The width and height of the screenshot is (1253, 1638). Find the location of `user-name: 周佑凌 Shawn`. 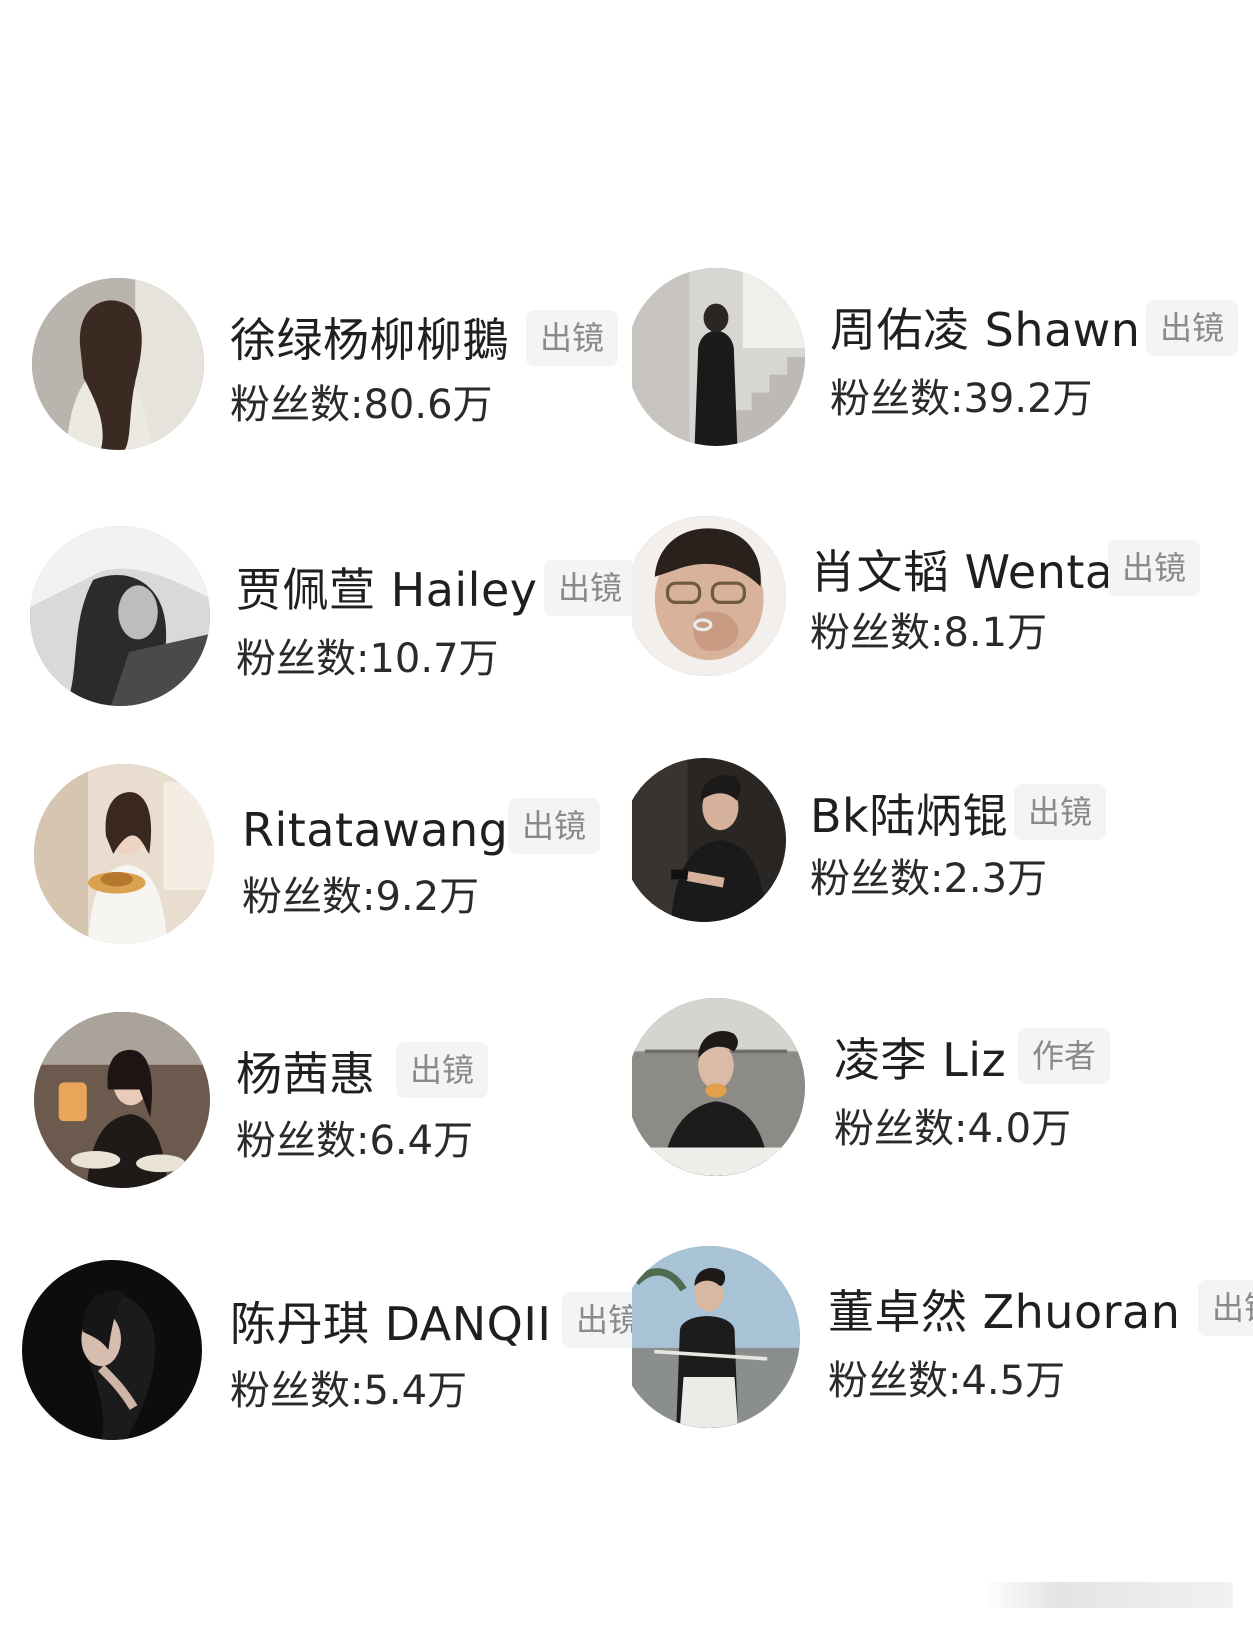

user-name: 周佑凌 Shawn is located at coordinates (985, 330).